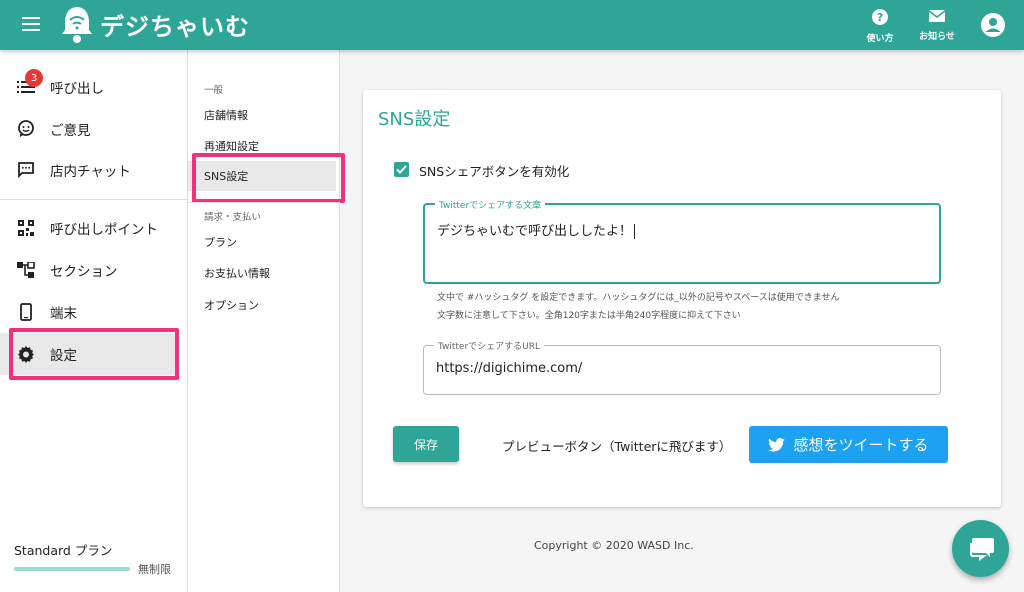 The height and width of the screenshot is (592, 1024). I want to click on enable-sns-checkbox, so click(401, 169).